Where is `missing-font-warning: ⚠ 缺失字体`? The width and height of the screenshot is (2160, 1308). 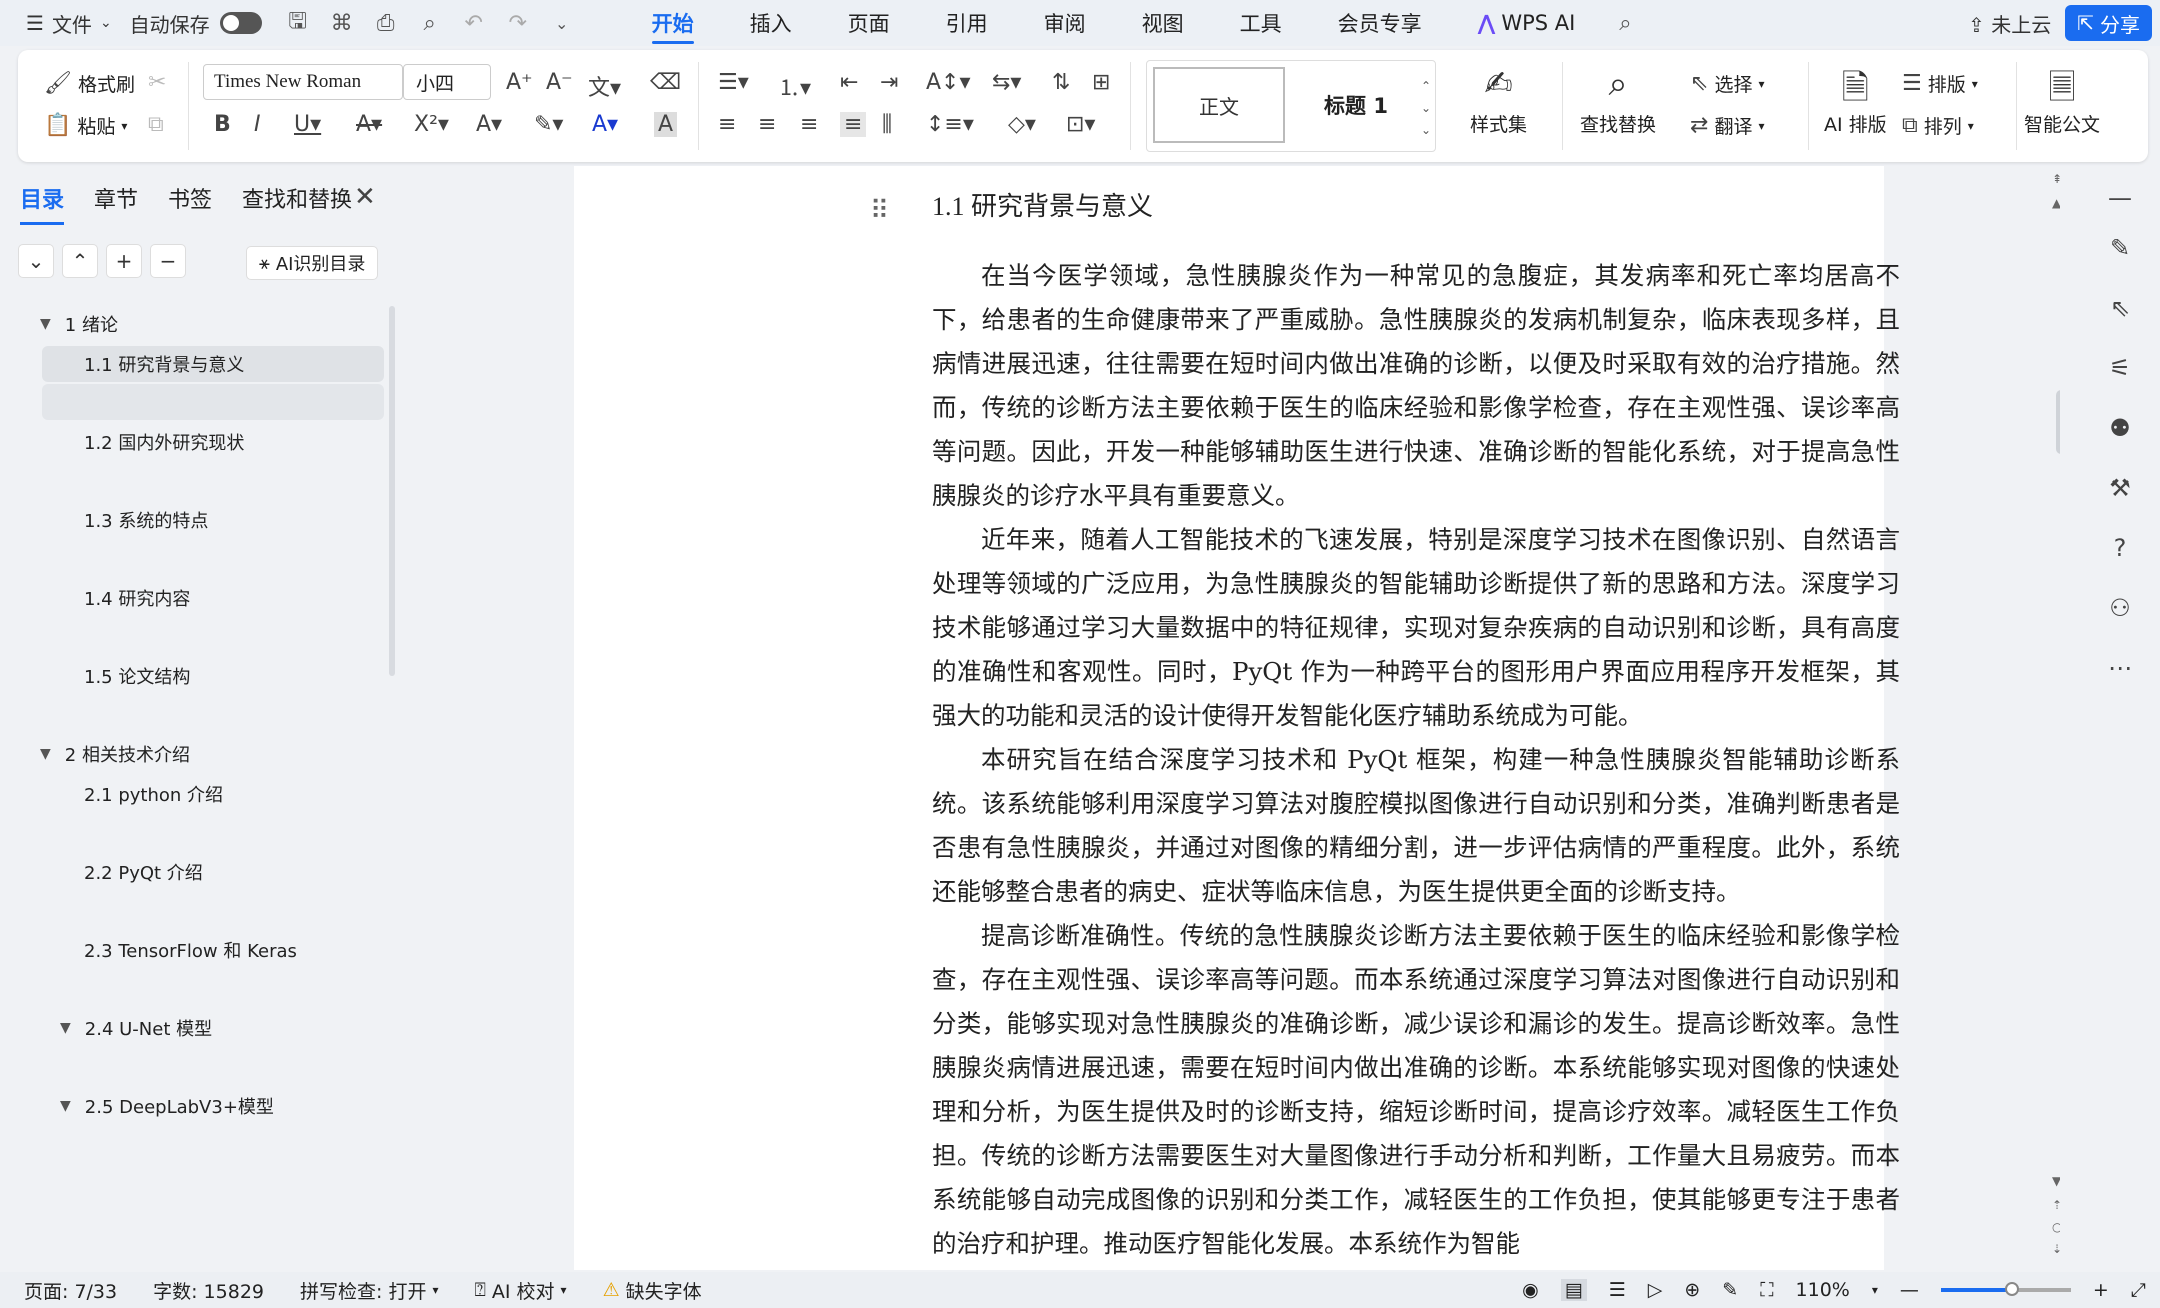 missing-font-warning: ⚠ 缺失字体 is located at coordinates (652, 1290).